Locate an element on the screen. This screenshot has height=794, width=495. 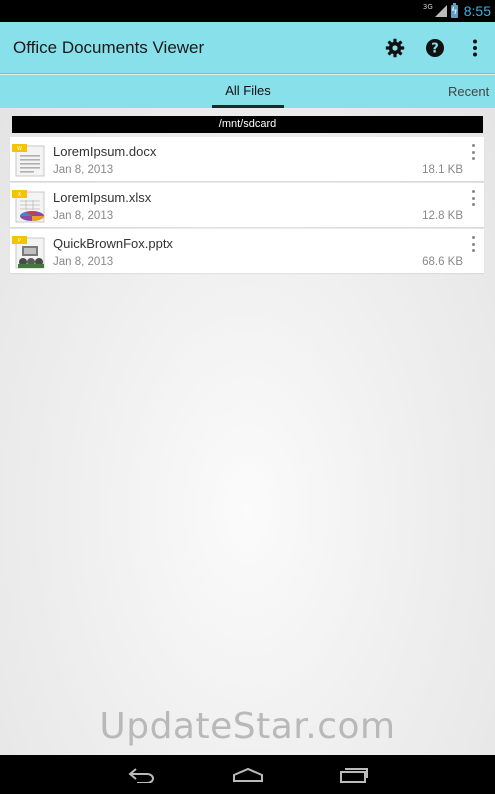
signal-icon is located at coordinates (440, 11).